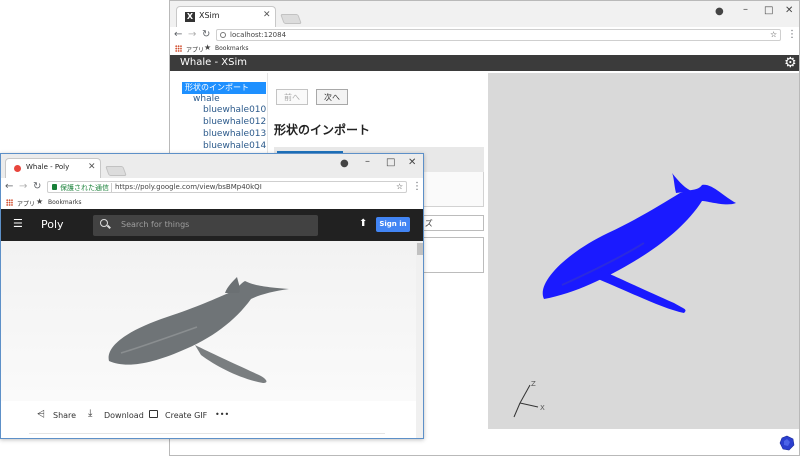  I want to click on section-title: 形状のインポート, so click(322, 130).